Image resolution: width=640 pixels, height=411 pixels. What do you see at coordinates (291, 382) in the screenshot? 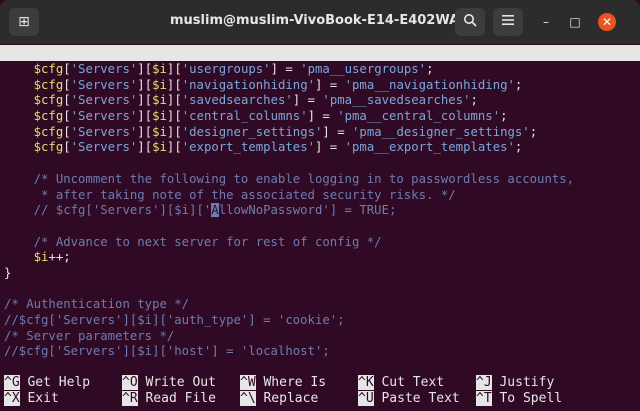
I see `shortcut-label: Where Is` at bounding box center [291, 382].